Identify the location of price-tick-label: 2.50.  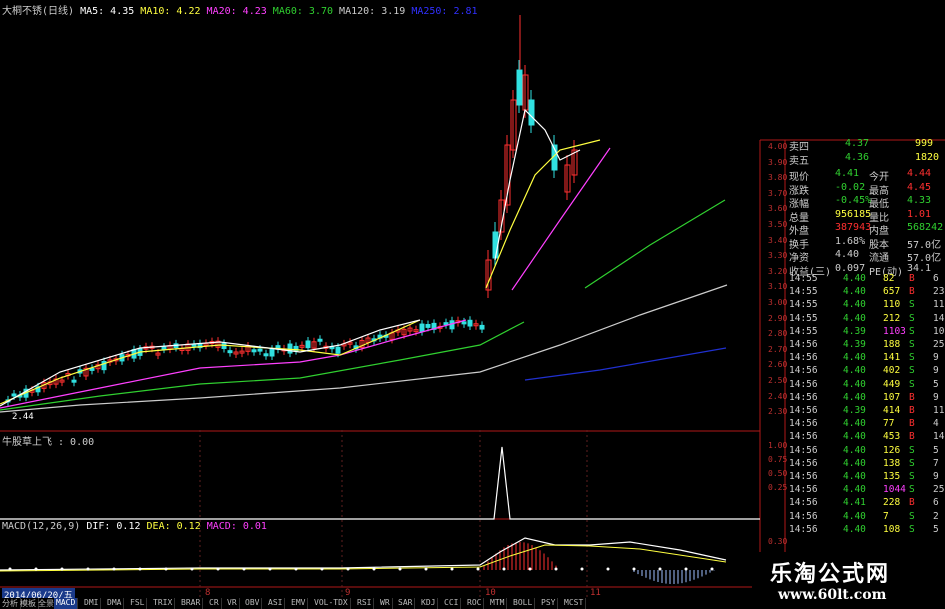
(778, 380).